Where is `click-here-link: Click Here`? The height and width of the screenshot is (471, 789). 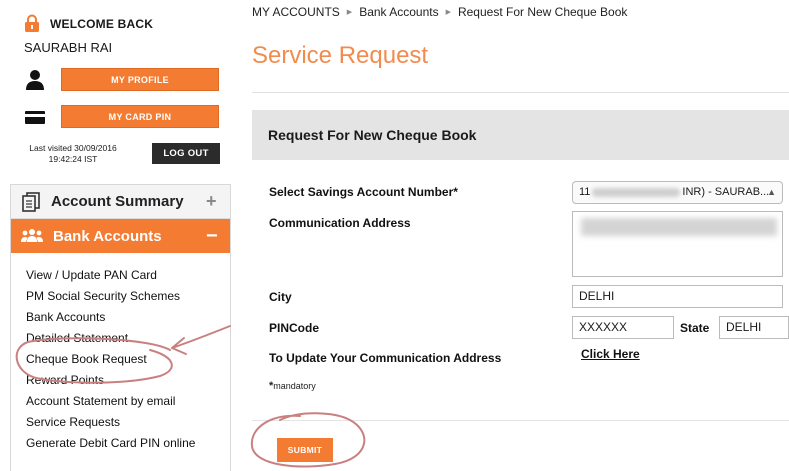 click-here-link: Click Here is located at coordinates (610, 354).